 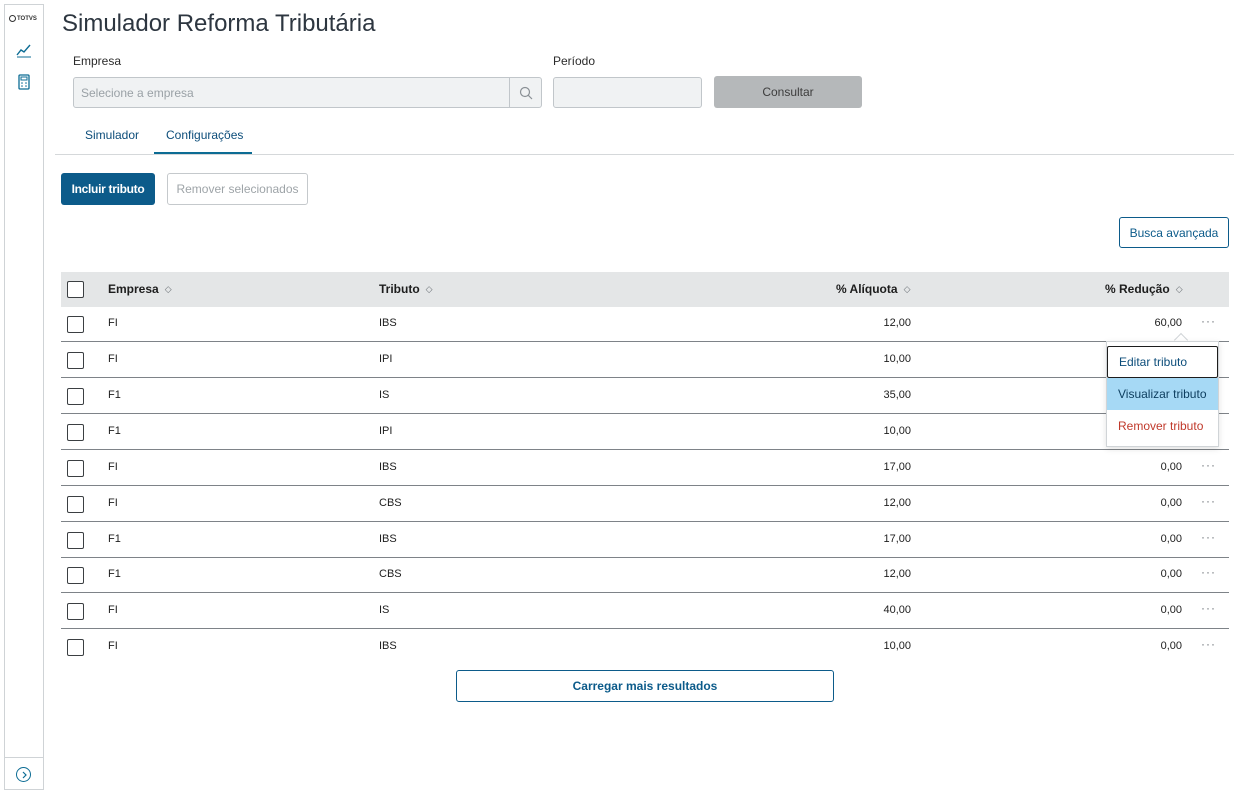 What do you see at coordinates (645, 647) in the screenshot?
I see `table-row: FI IBS 10,00 0,00 ···` at bounding box center [645, 647].